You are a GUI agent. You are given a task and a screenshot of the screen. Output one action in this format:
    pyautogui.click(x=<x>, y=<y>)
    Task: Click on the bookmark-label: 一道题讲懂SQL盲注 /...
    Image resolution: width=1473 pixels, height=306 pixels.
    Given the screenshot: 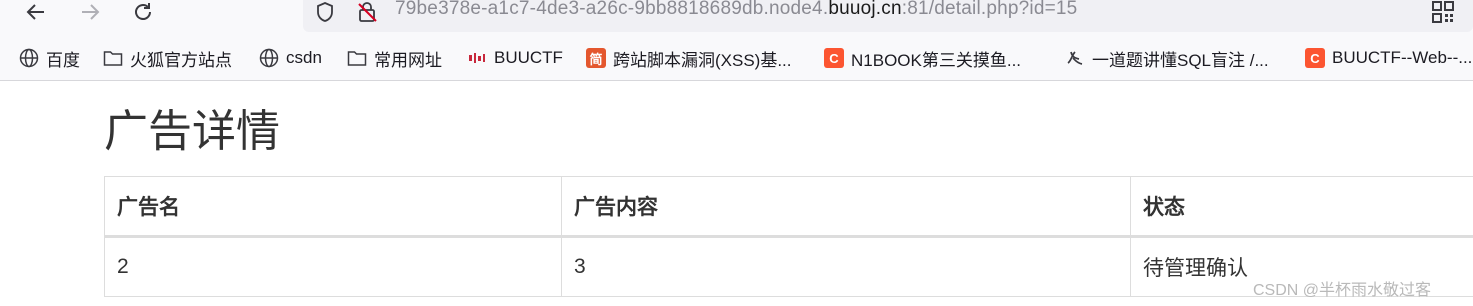 What is the action you would take?
    pyautogui.click(x=1180, y=60)
    